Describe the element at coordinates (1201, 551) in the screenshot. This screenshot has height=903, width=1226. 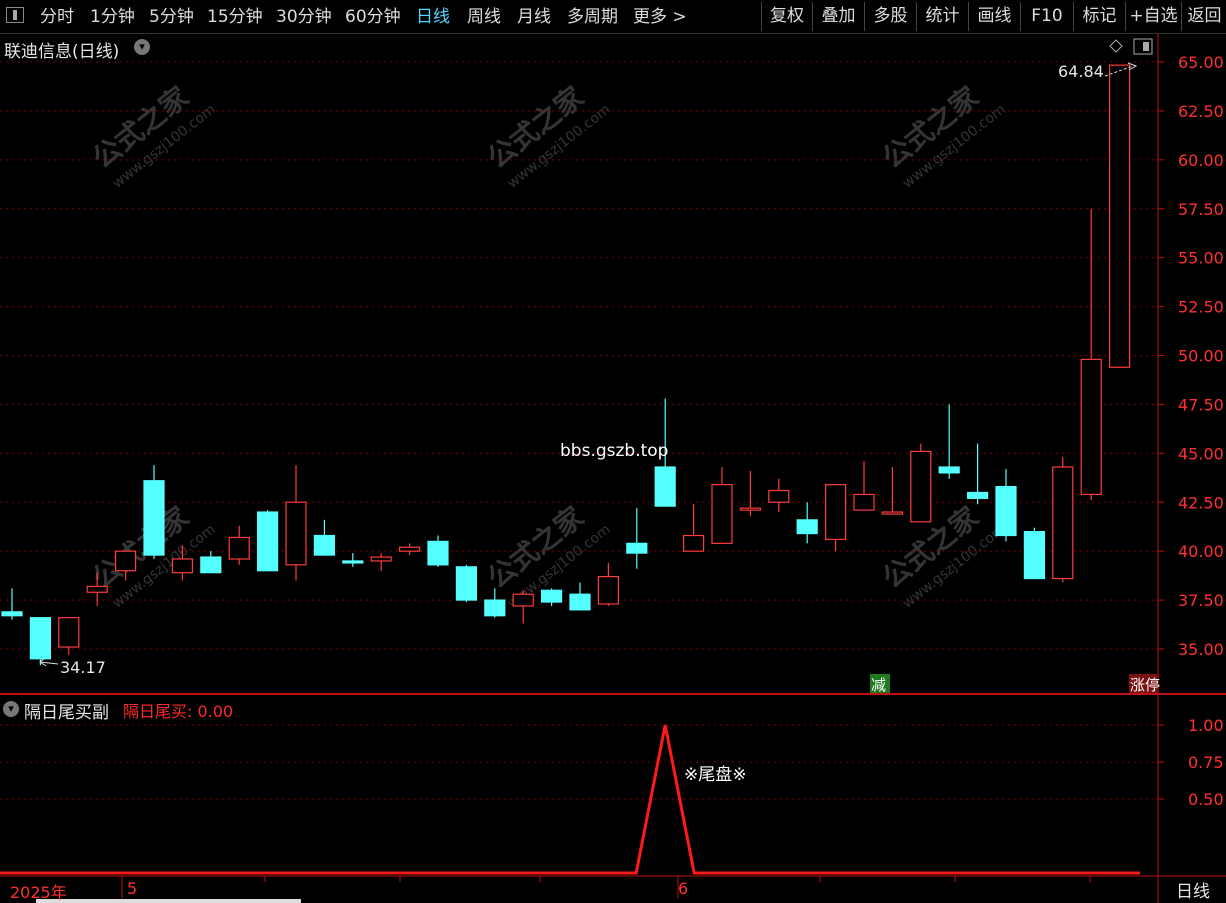
I see `price-tick-label: 40.00` at that location.